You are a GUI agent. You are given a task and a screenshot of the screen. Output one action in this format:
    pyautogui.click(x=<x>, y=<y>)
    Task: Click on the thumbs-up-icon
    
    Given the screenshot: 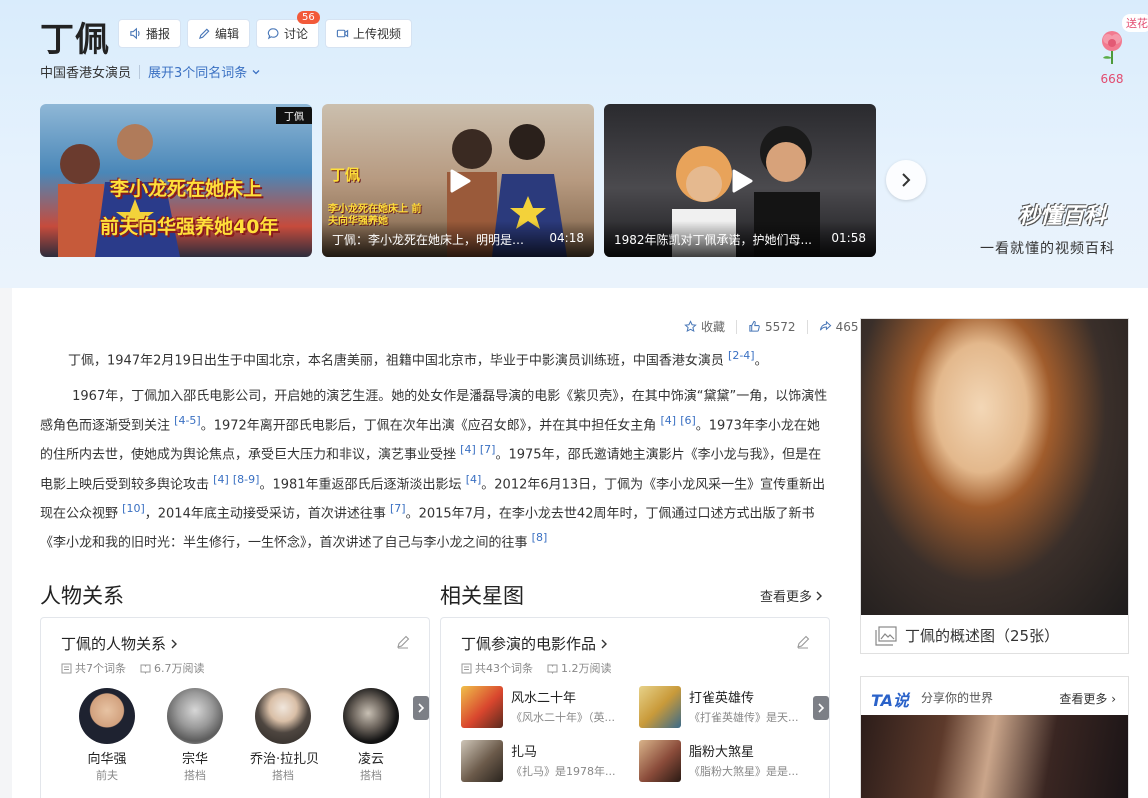 What is the action you would take?
    pyautogui.click(x=754, y=326)
    